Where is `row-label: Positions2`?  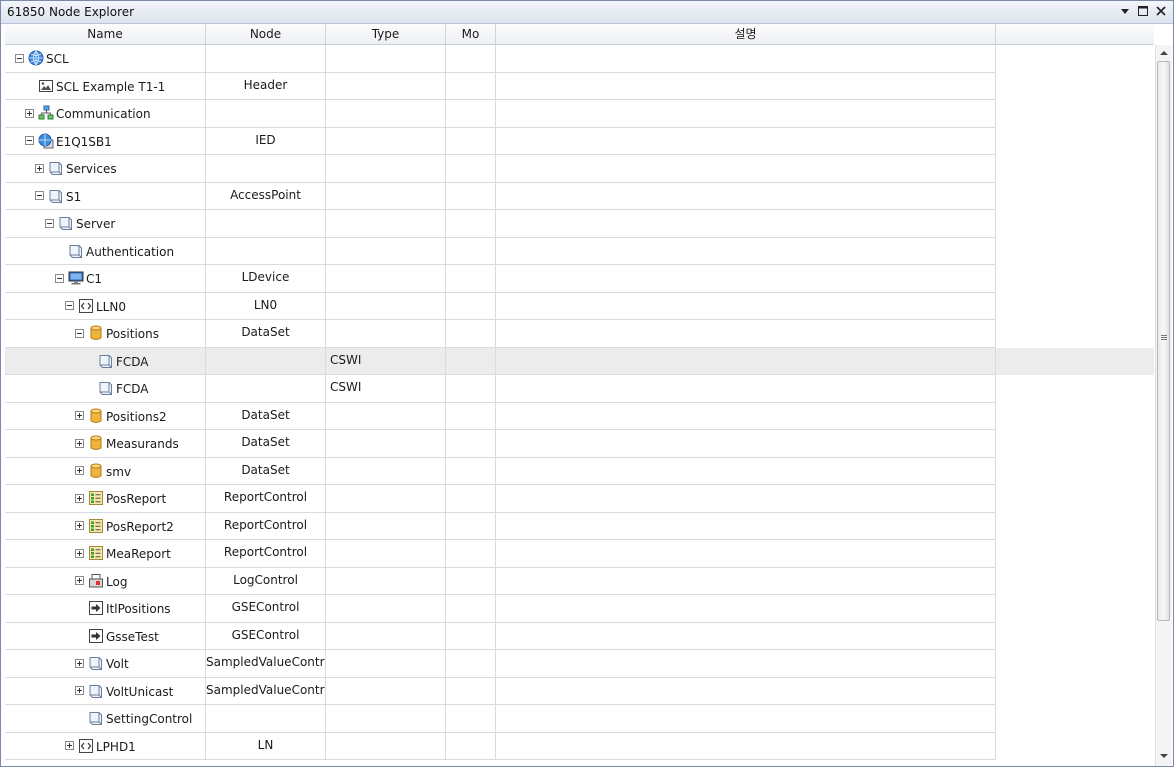 row-label: Positions2 is located at coordinates (136, 416).